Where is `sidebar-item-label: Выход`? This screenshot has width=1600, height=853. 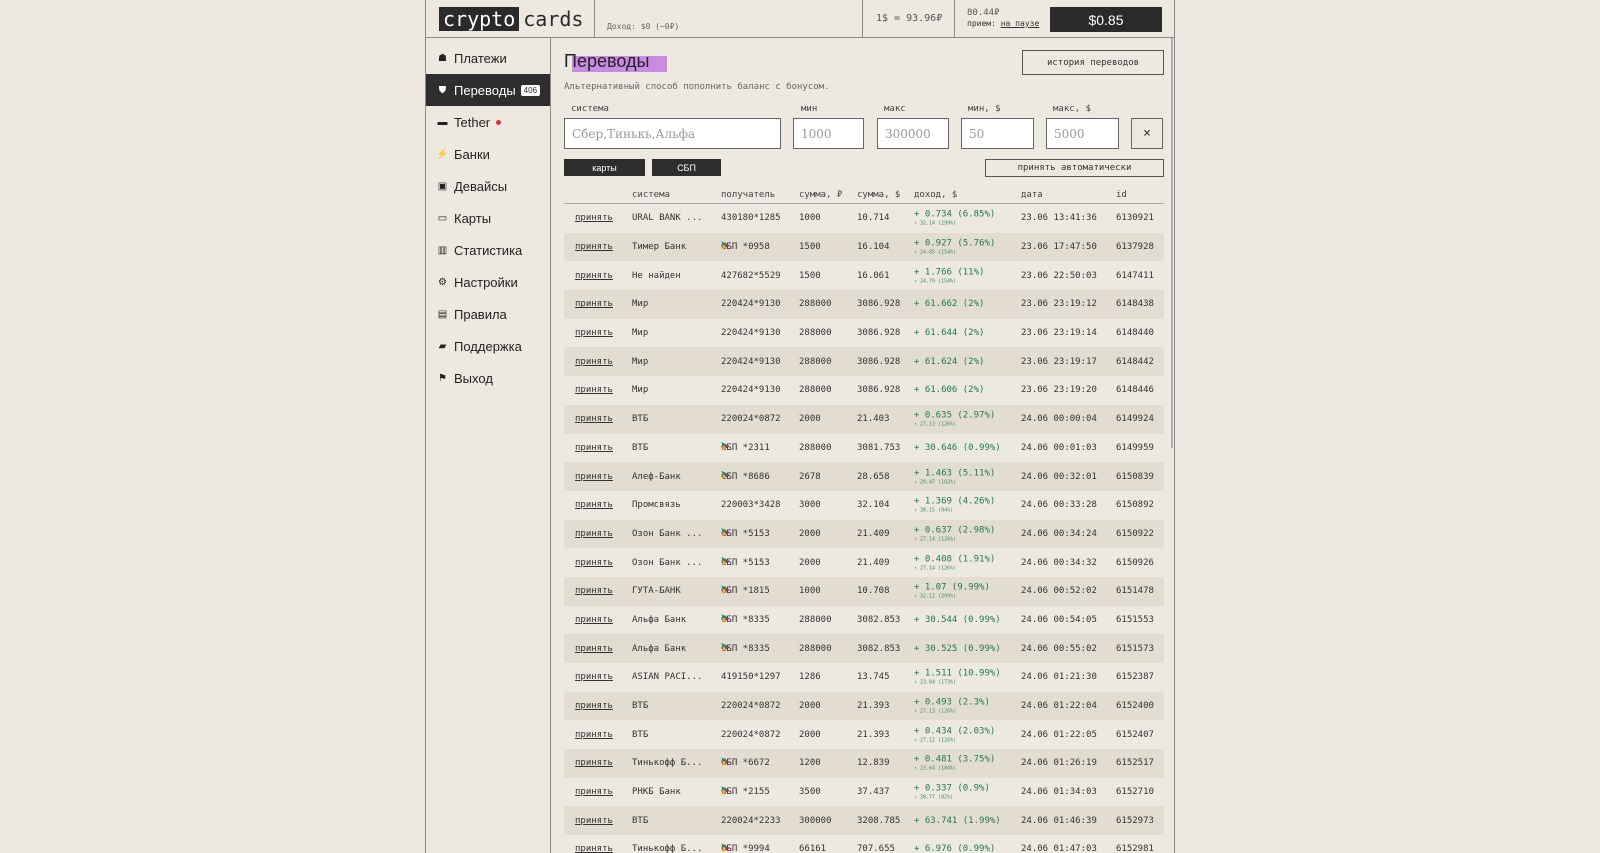
sidebar-item-label: Выход is located at coordinates (473, 378).